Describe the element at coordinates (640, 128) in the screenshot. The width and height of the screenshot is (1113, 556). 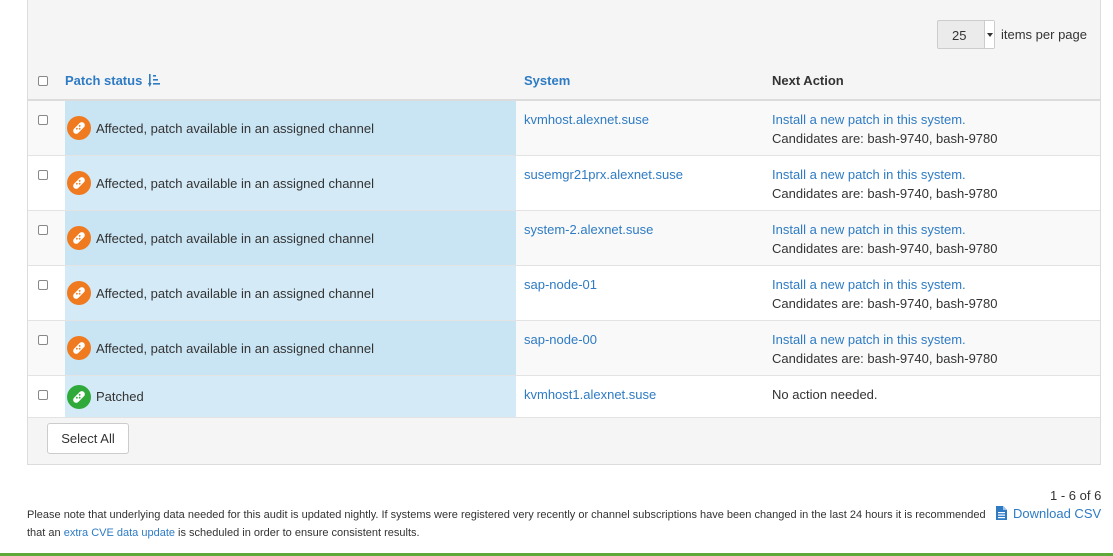
I see `system-cell: kvmhost.alexnet.suse` at that location.